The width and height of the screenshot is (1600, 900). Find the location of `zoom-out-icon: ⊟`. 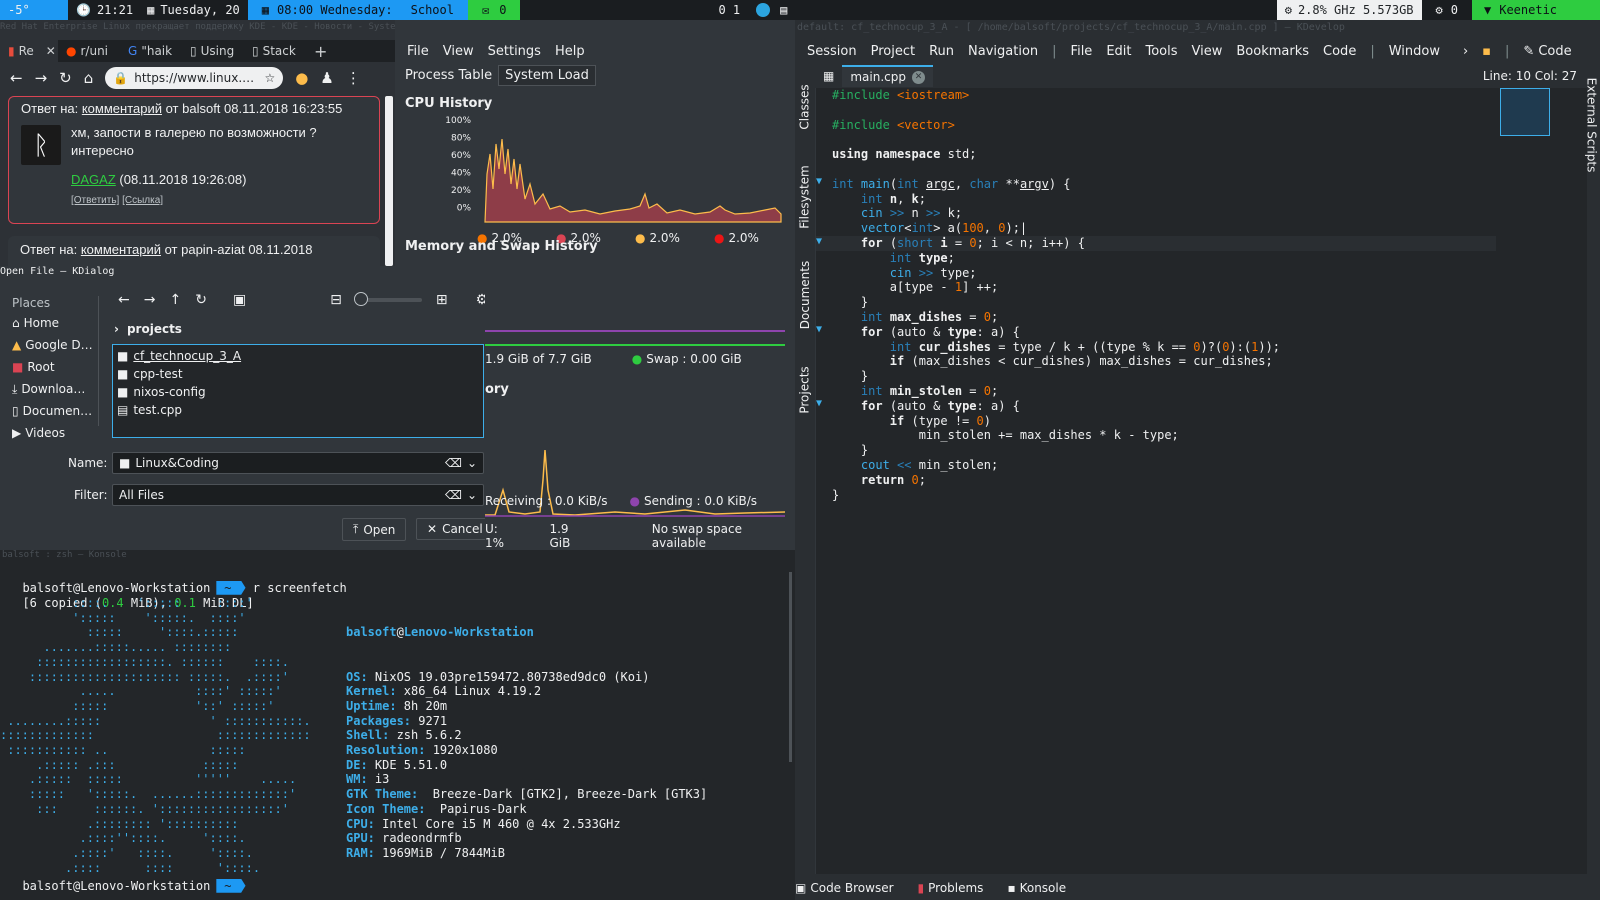

zoom-out-icon: ⊟ is located at coordinates (336, 300).